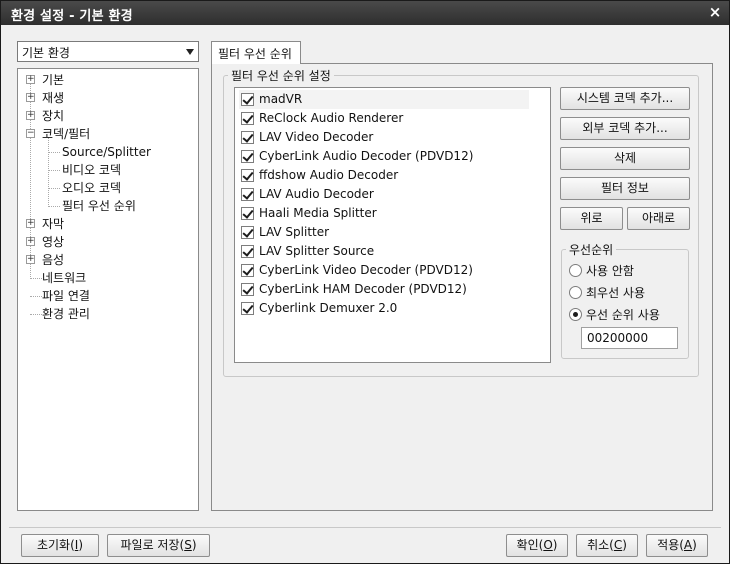 The image size is (730, 564). I want to click on list-item: ReClock Audio Renderer, so click(384, 118).